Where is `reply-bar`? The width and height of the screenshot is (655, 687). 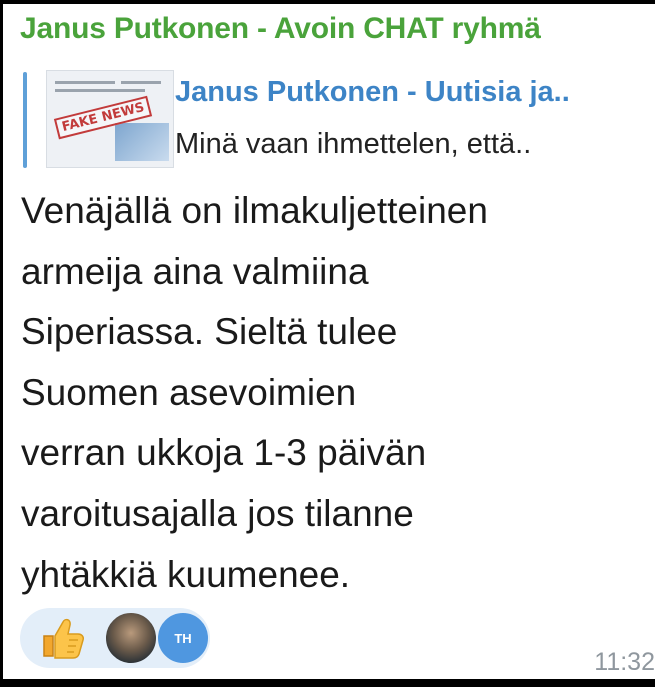 reply-bar is located at coordinates (25, 120).